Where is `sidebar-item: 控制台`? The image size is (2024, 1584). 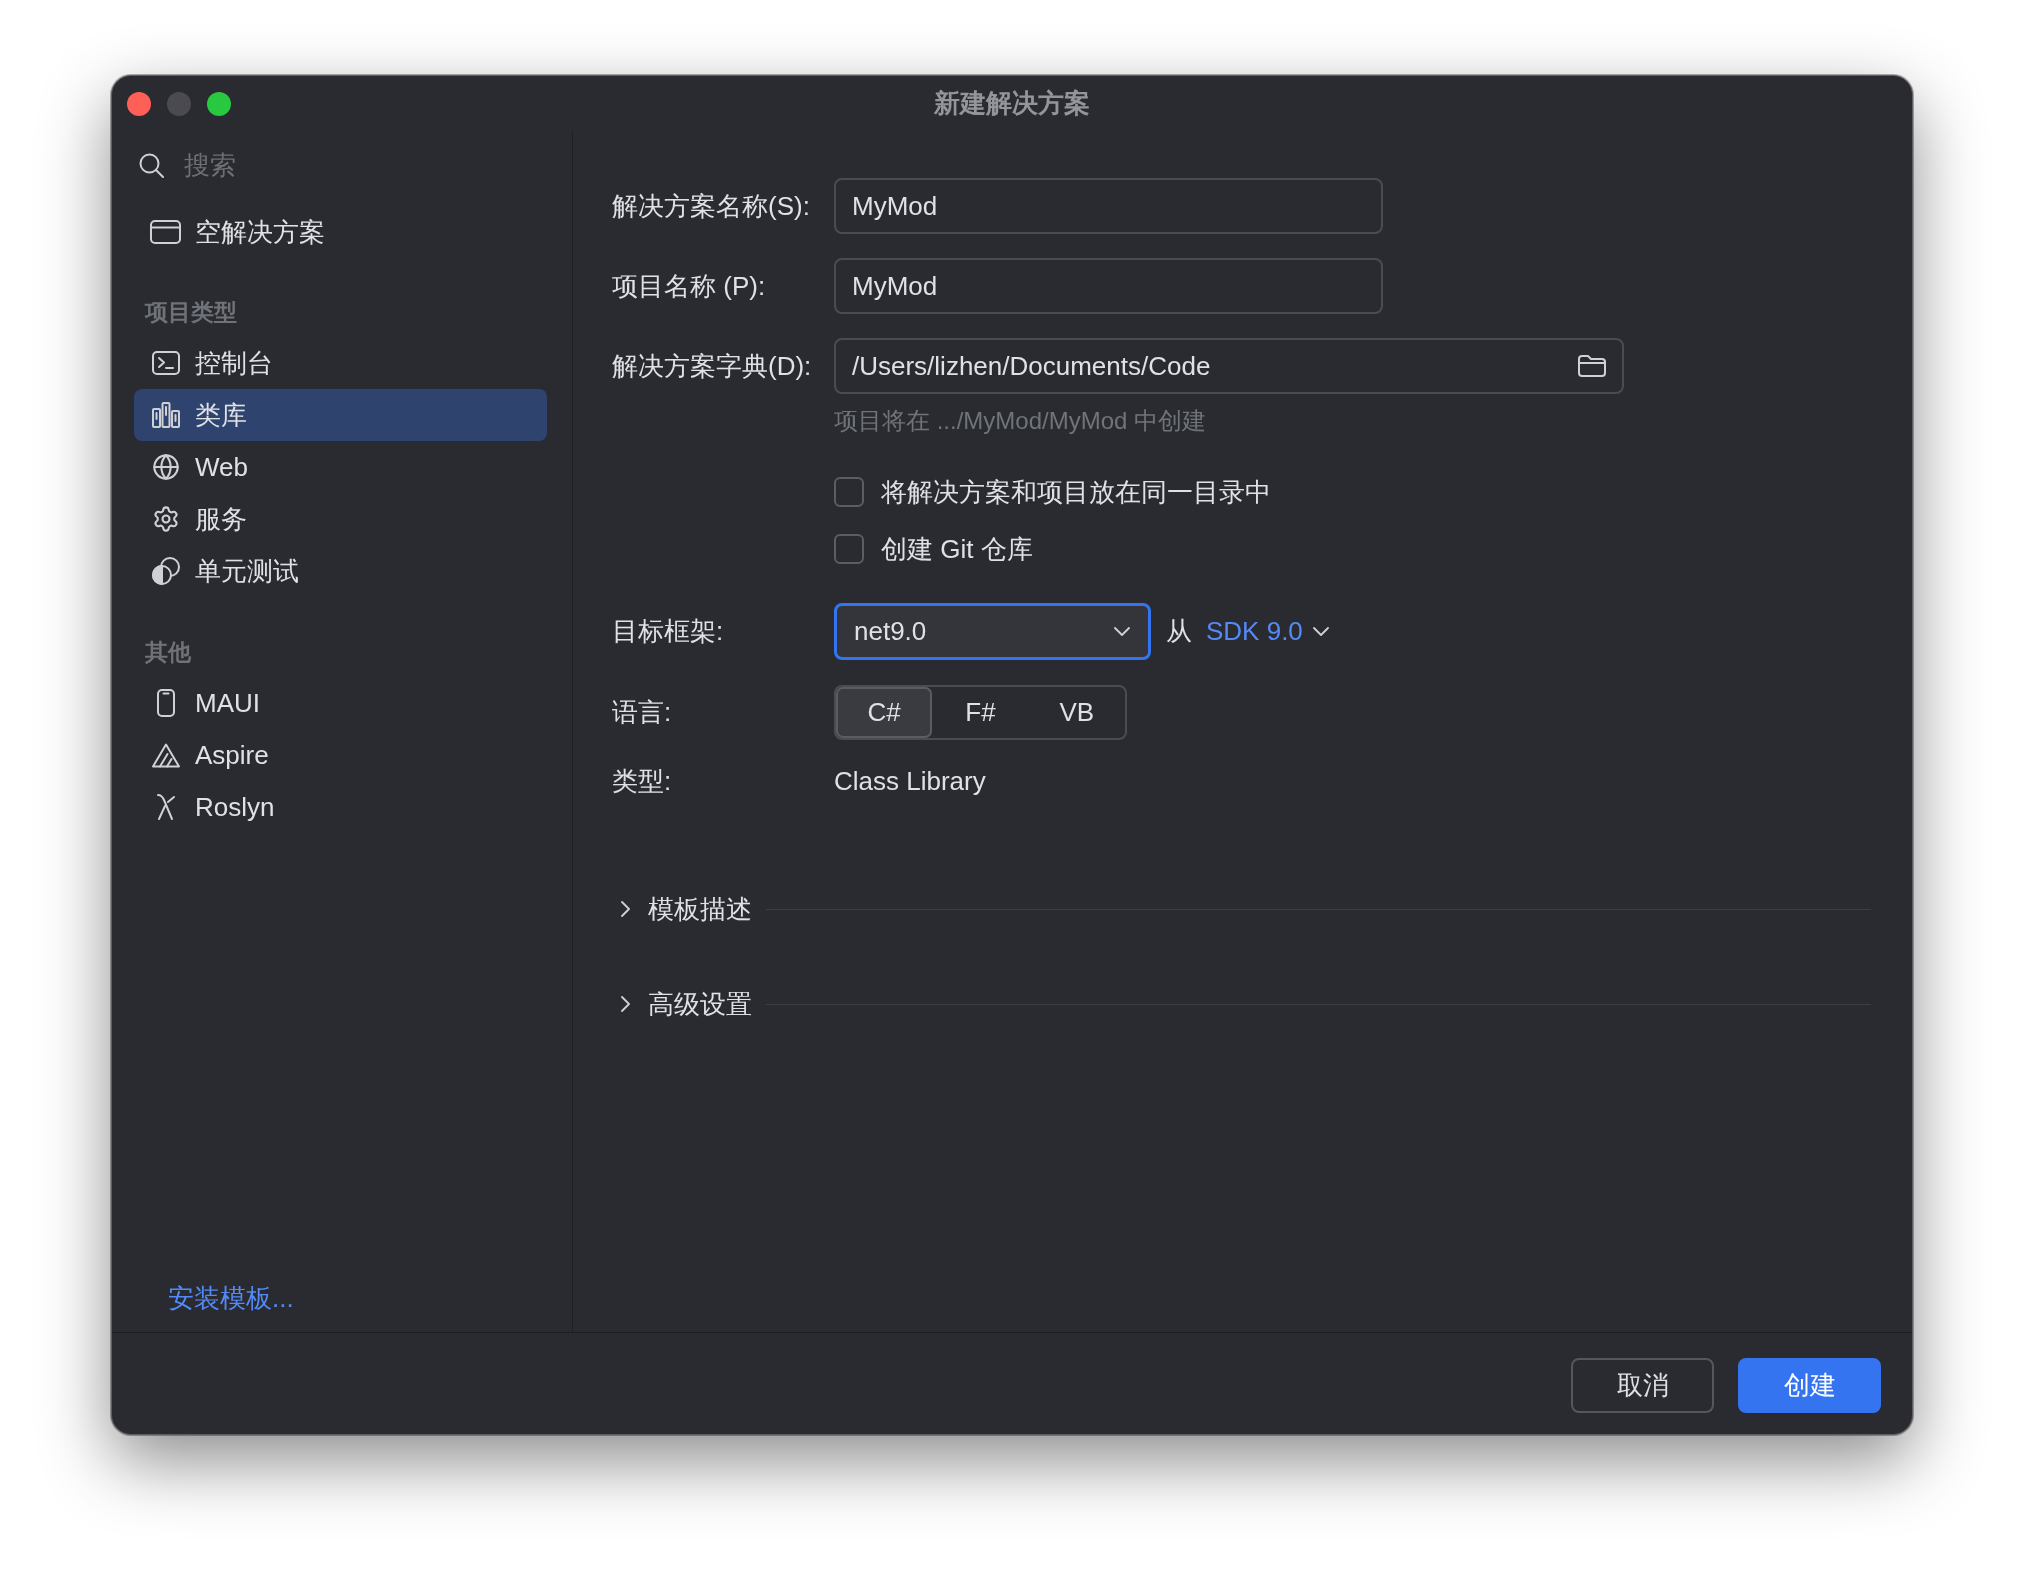
sidebar-item: 控制台 is located at coordinates (340, 363).